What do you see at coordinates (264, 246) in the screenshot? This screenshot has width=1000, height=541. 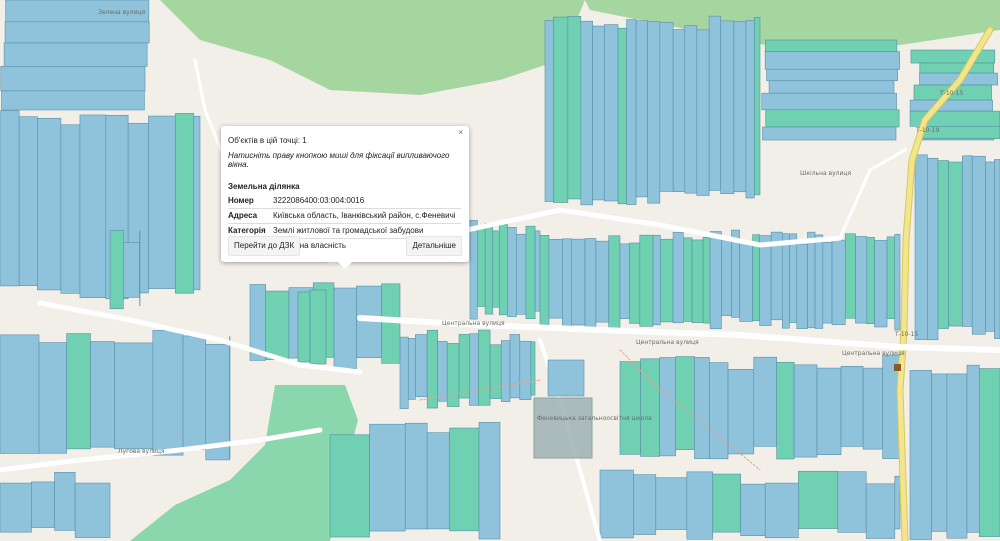 I see `go-to-dzk-button: Перейти до ДЗК` at bounding box center [264, 246].